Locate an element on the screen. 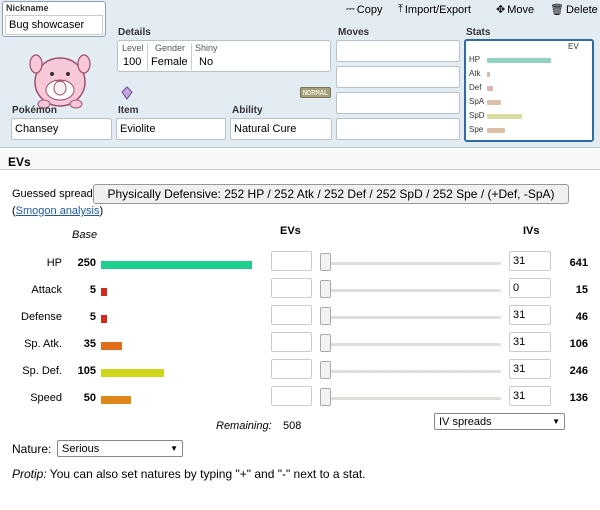  iv-input: 0 is located at coordinates (530, 288).